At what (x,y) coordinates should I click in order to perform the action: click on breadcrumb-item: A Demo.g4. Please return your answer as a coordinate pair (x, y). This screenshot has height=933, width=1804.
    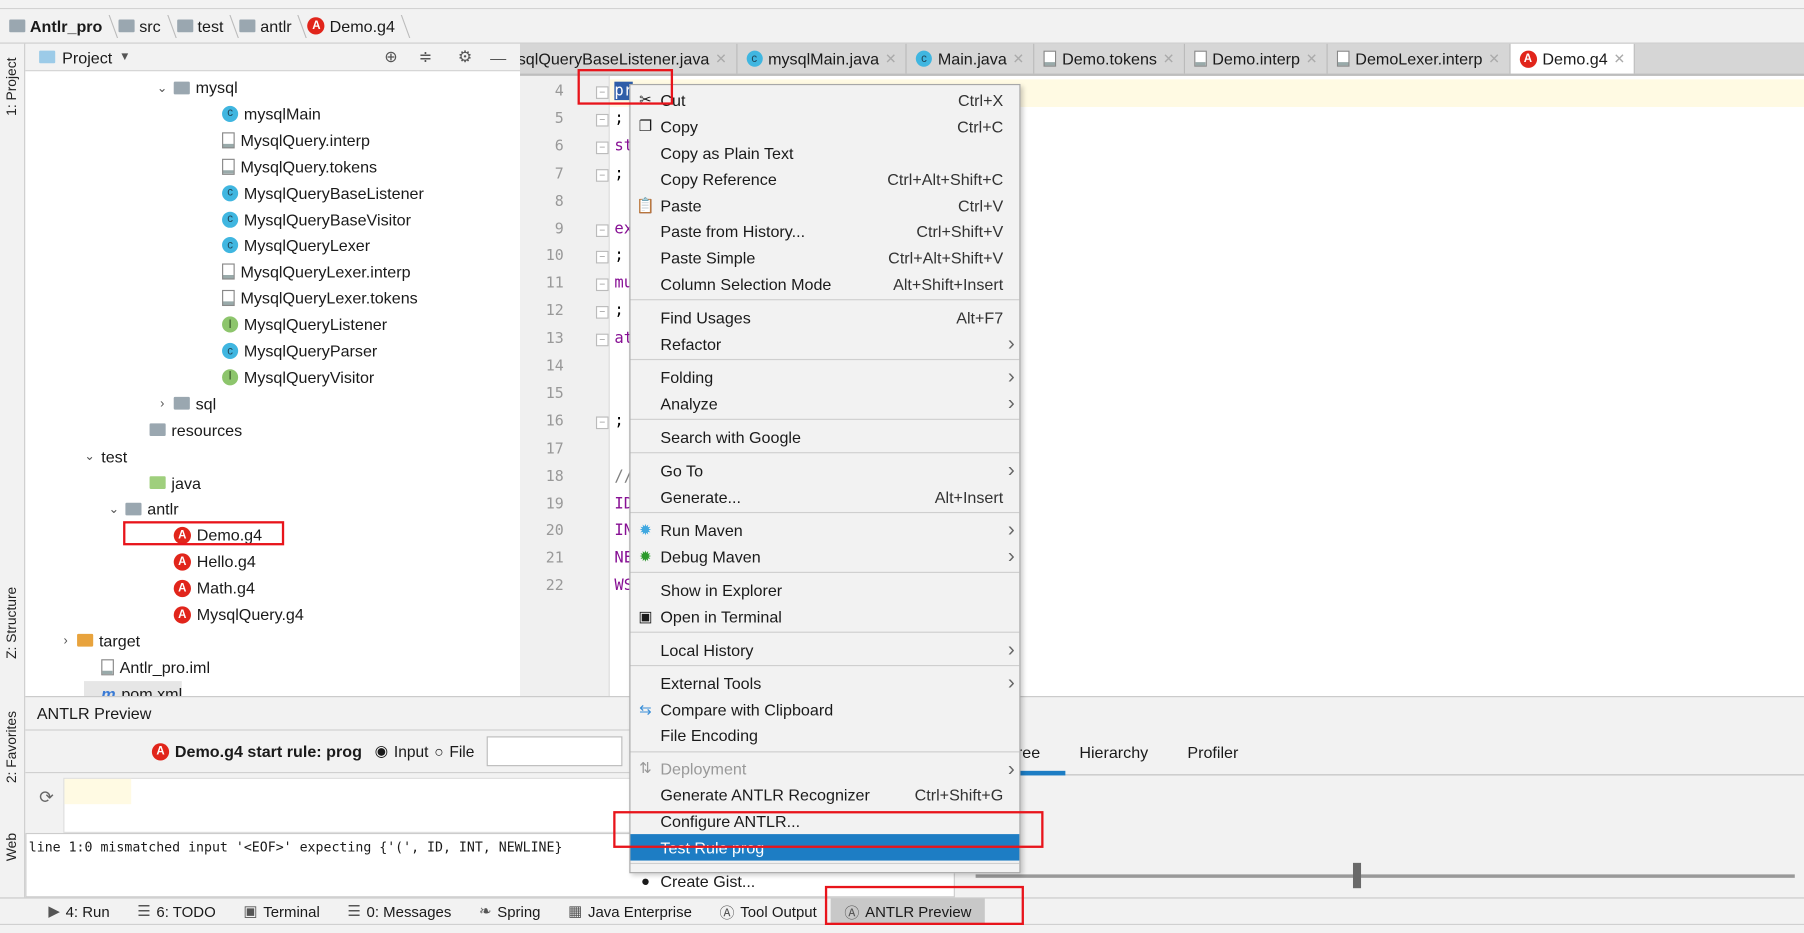
    Looking at the image, I should click on (355, 26).